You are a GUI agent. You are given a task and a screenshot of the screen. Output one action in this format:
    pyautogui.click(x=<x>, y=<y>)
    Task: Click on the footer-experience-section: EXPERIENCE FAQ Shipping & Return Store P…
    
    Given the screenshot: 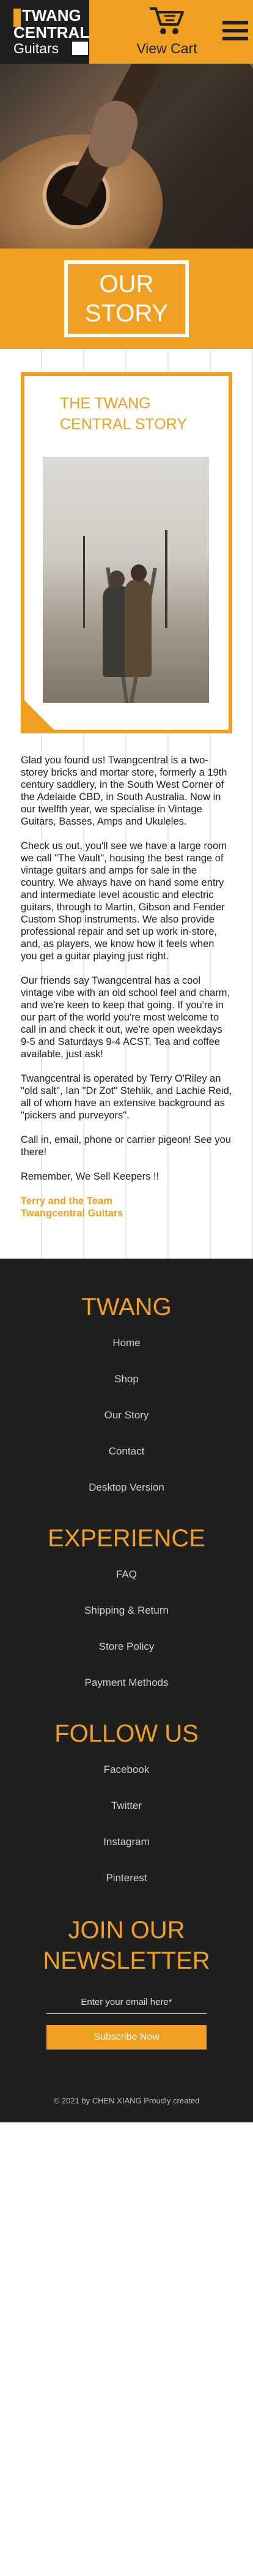 What is the action you would take?
    pyautogui.click(x=127, y=1607)
    